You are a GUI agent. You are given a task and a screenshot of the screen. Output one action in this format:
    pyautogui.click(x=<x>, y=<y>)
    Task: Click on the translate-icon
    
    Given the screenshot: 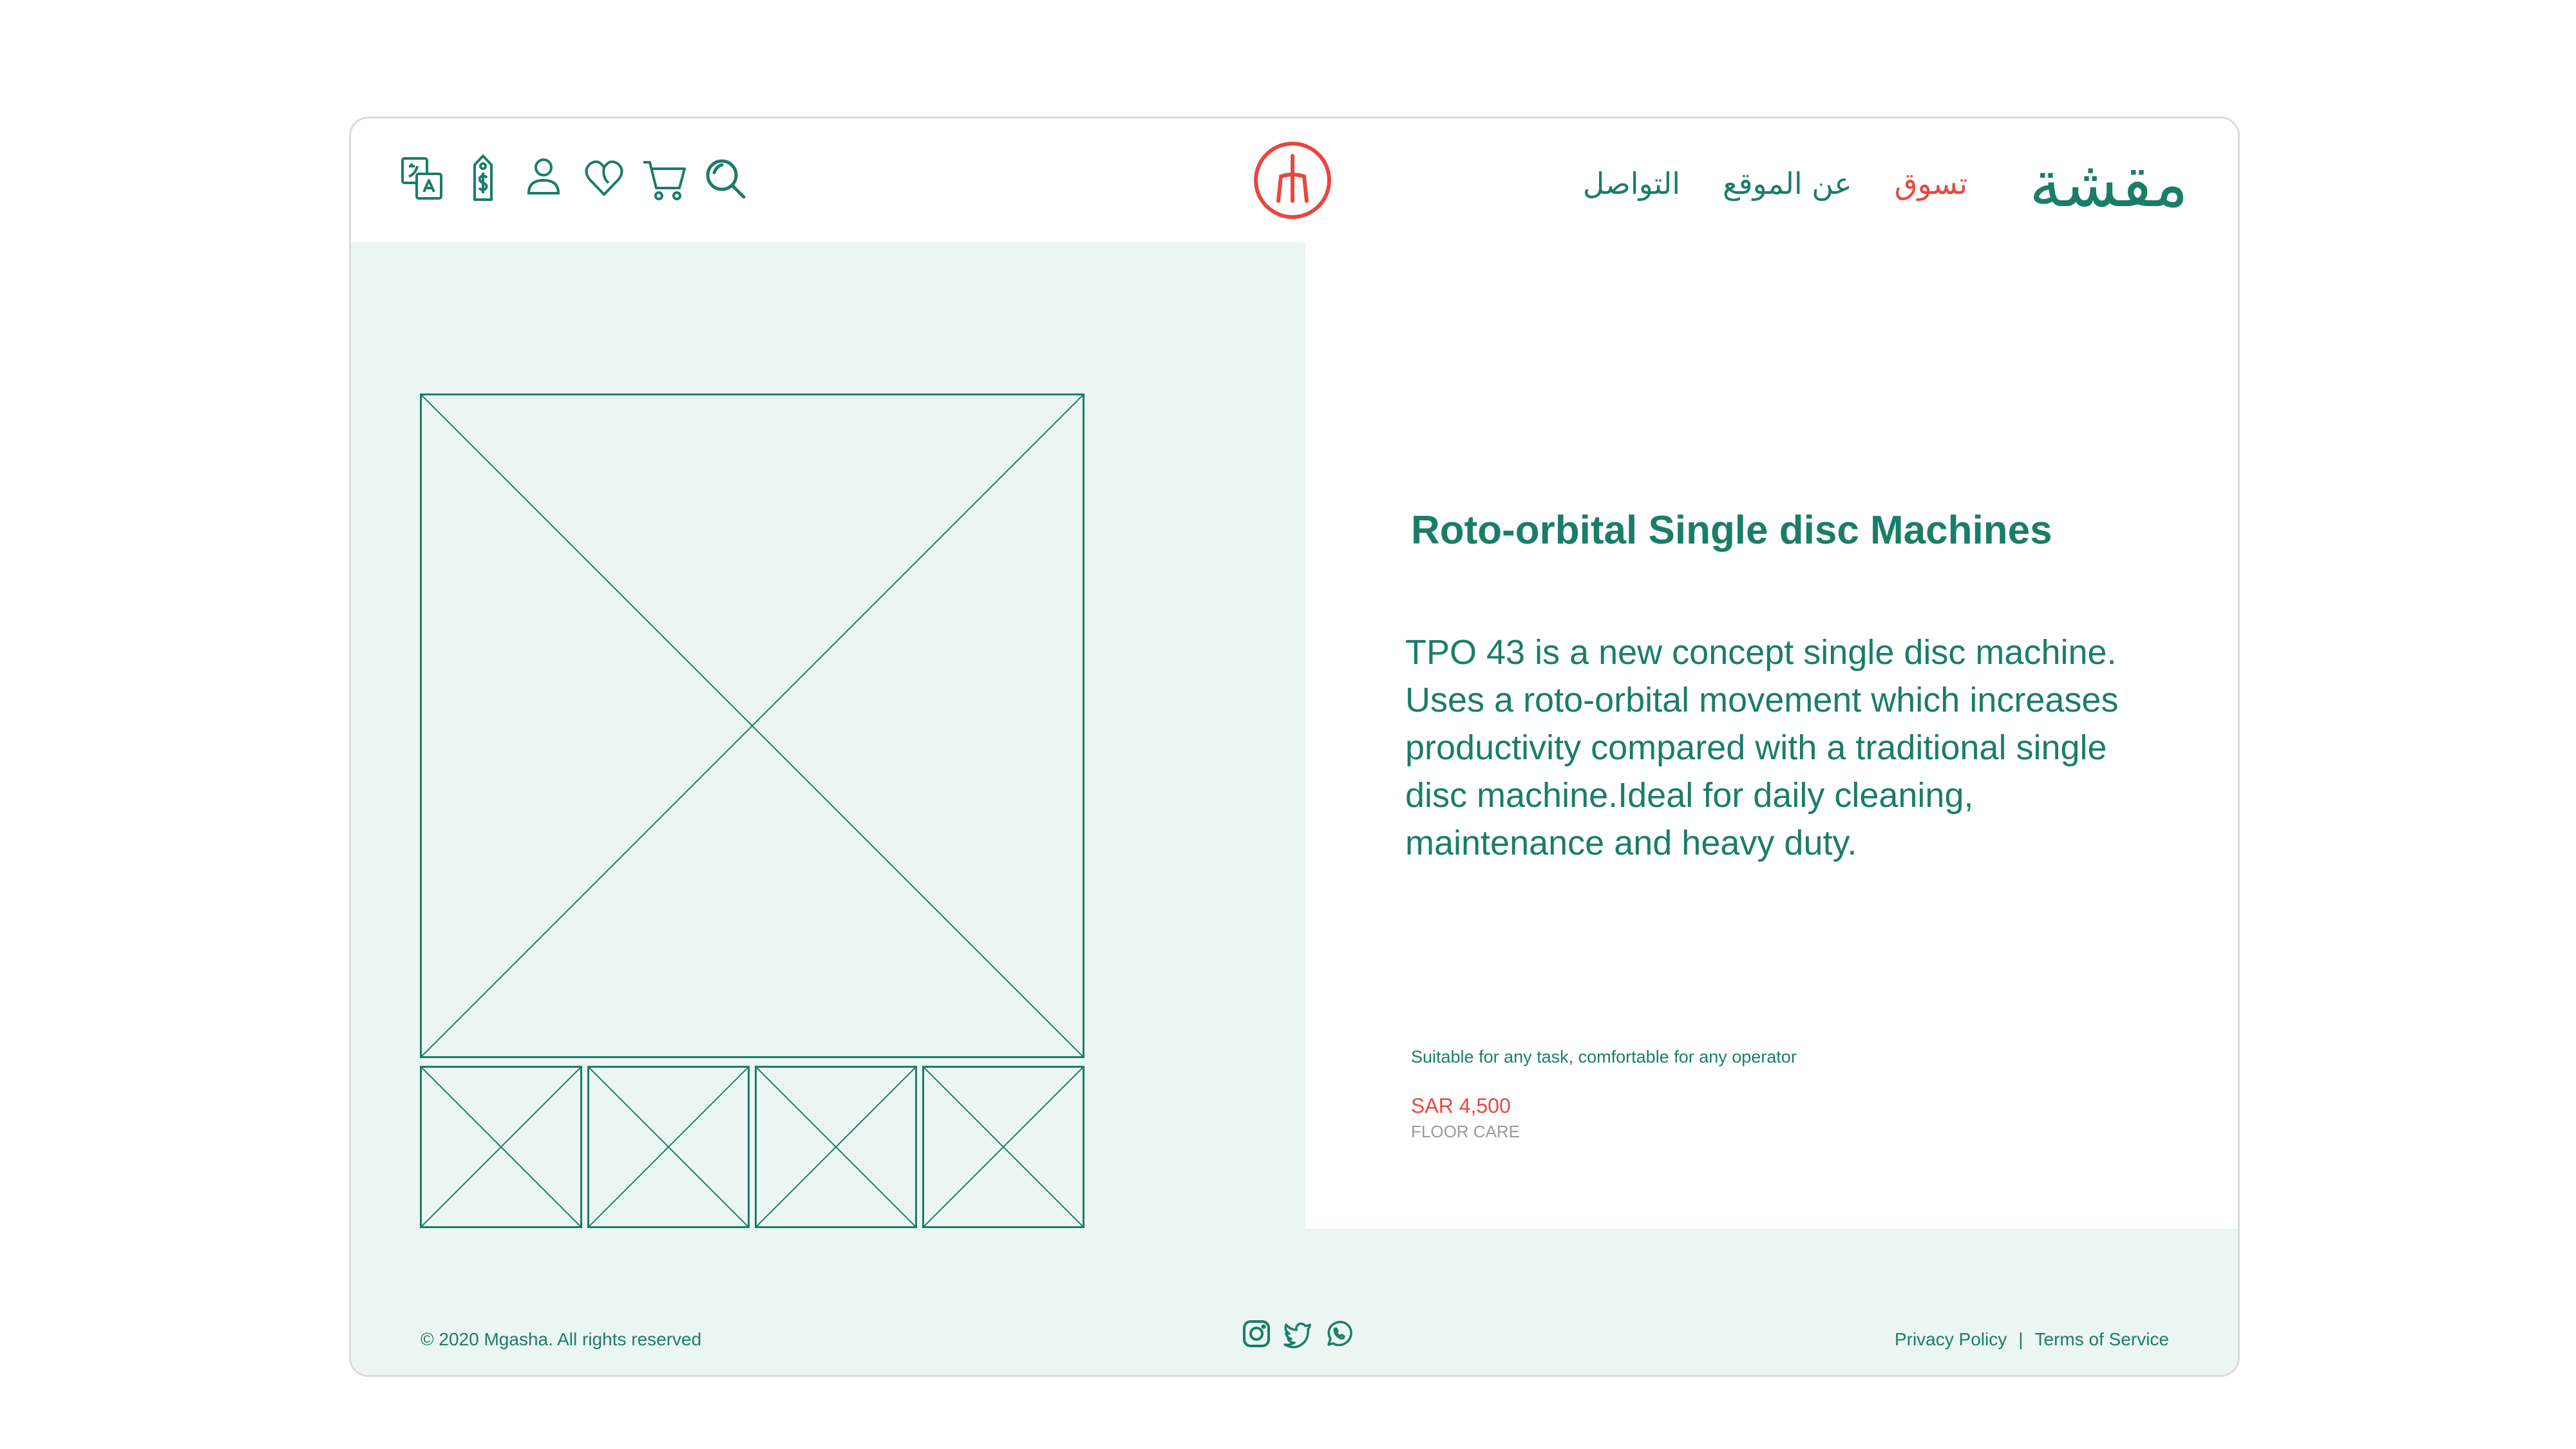 What is the action you would take?
    pyautogui.click(x=422, y=178)
    